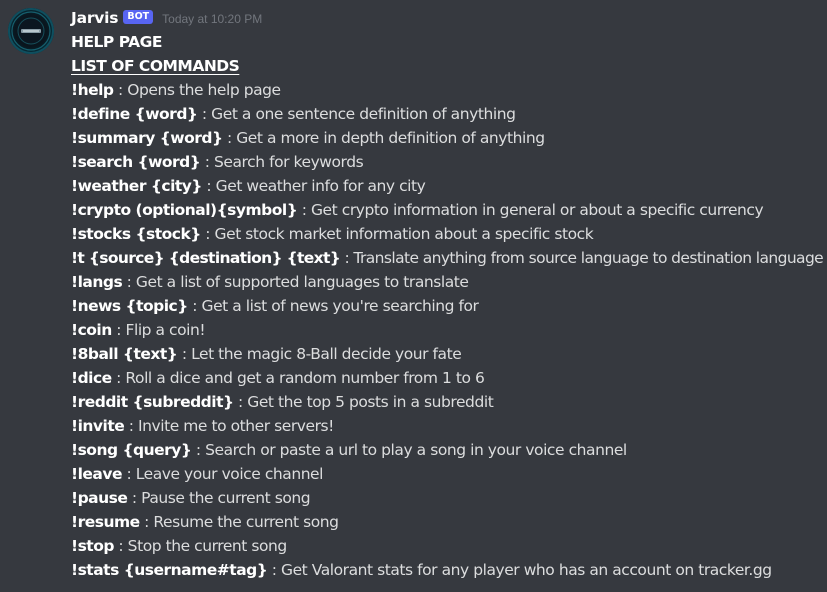  I want to click on command-name: !langs, so click(97, 282).